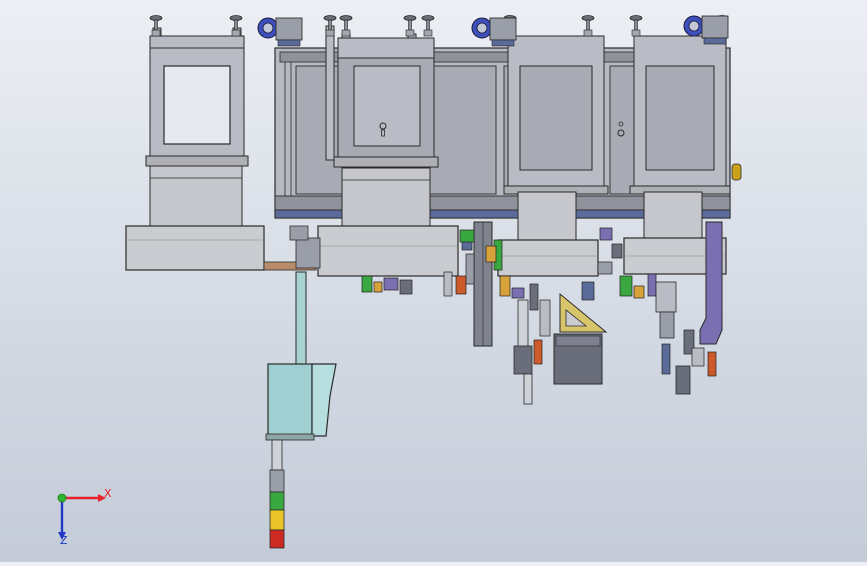 The image size is (867, 566). I want to click on duct, so click(301, 319).